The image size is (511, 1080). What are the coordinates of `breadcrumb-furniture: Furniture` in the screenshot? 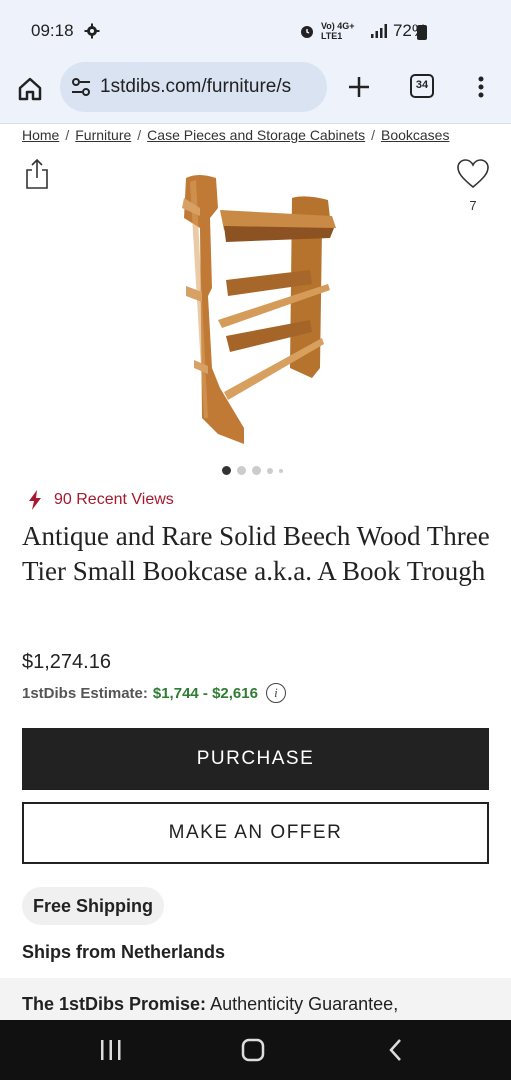 It's located at (103, 135).